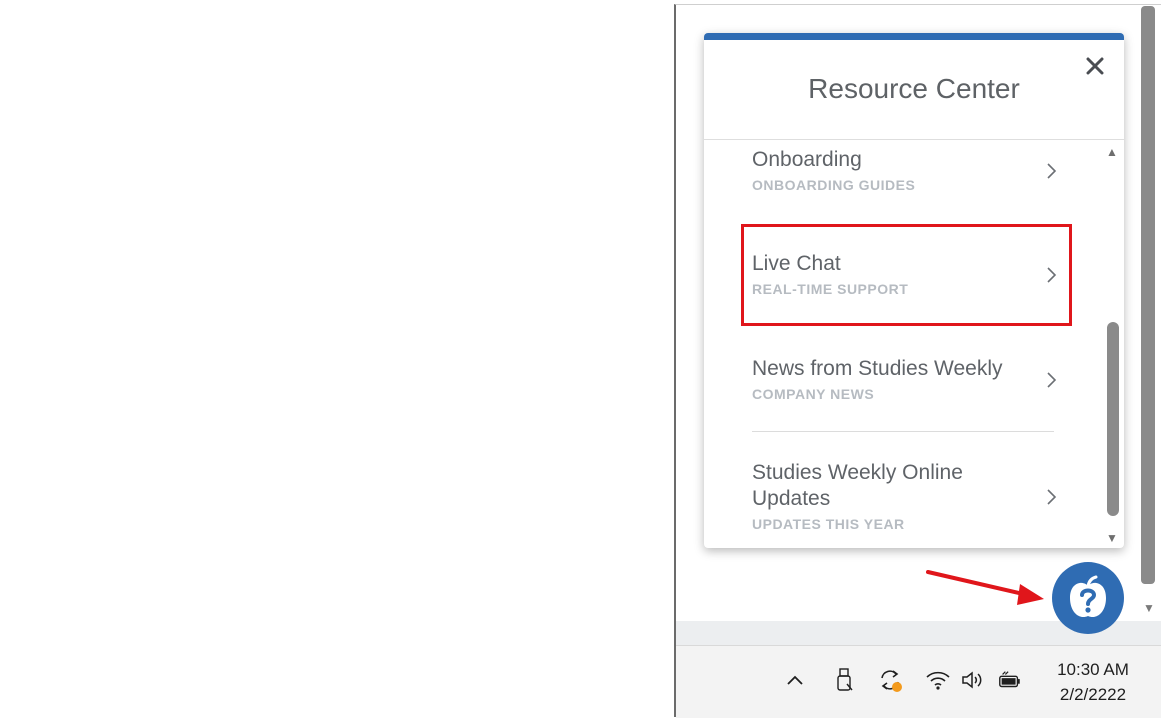 This screenshot has width=1161, height=718. I want to click on battery-tray-button, so click(1010, 680).